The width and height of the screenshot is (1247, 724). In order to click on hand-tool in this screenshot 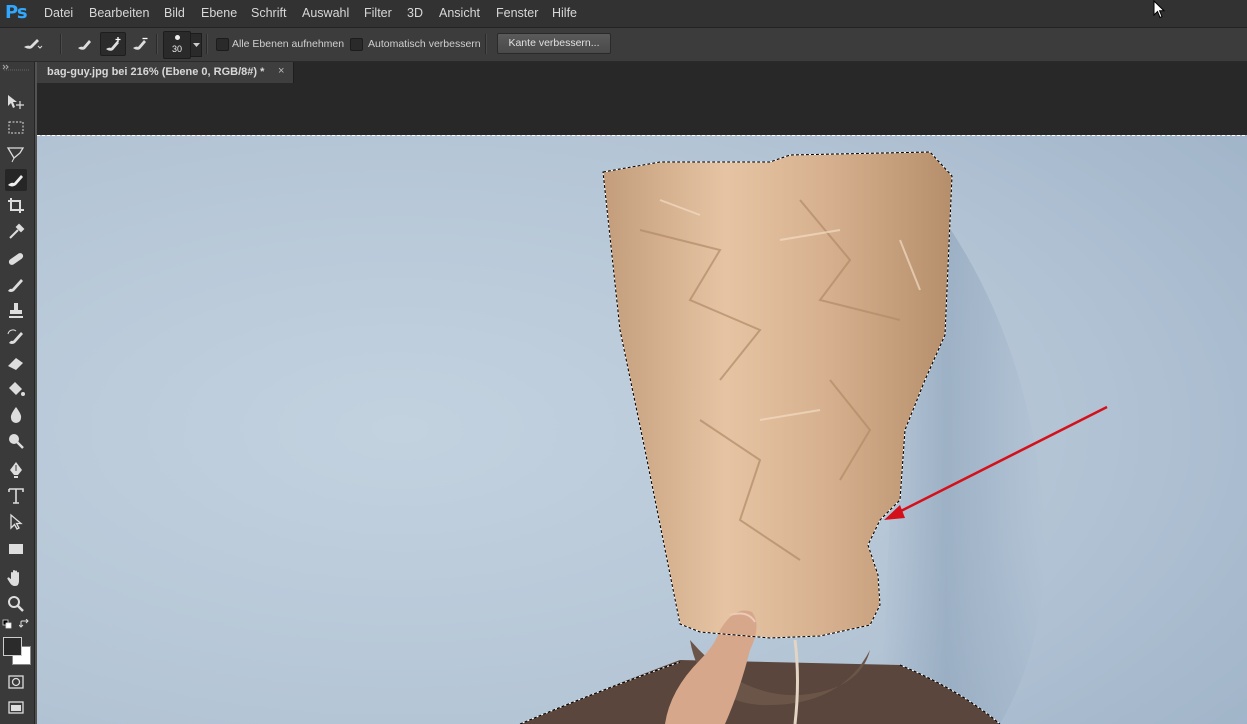, I will do `click(16, 578)`.